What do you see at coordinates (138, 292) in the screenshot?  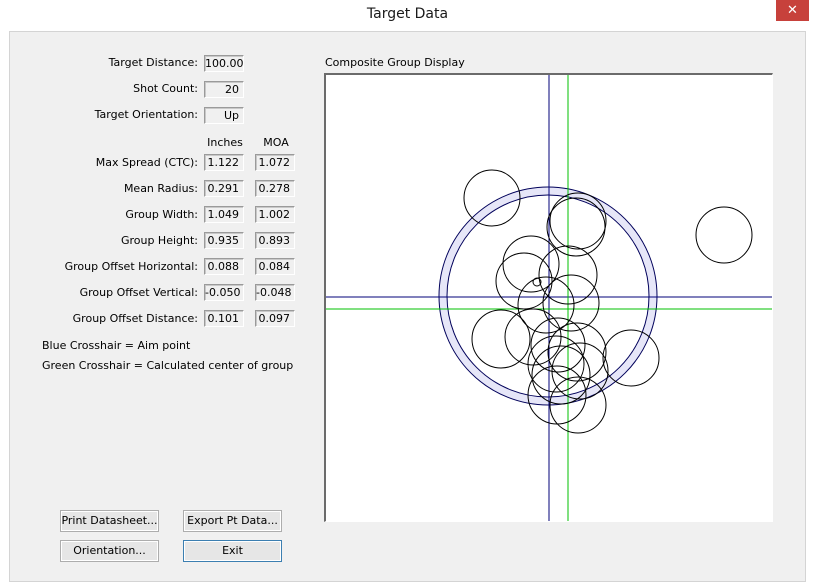 I see `group-offset-vertical-label: Group Offset Vertical:` at bounding box center [138, 292].